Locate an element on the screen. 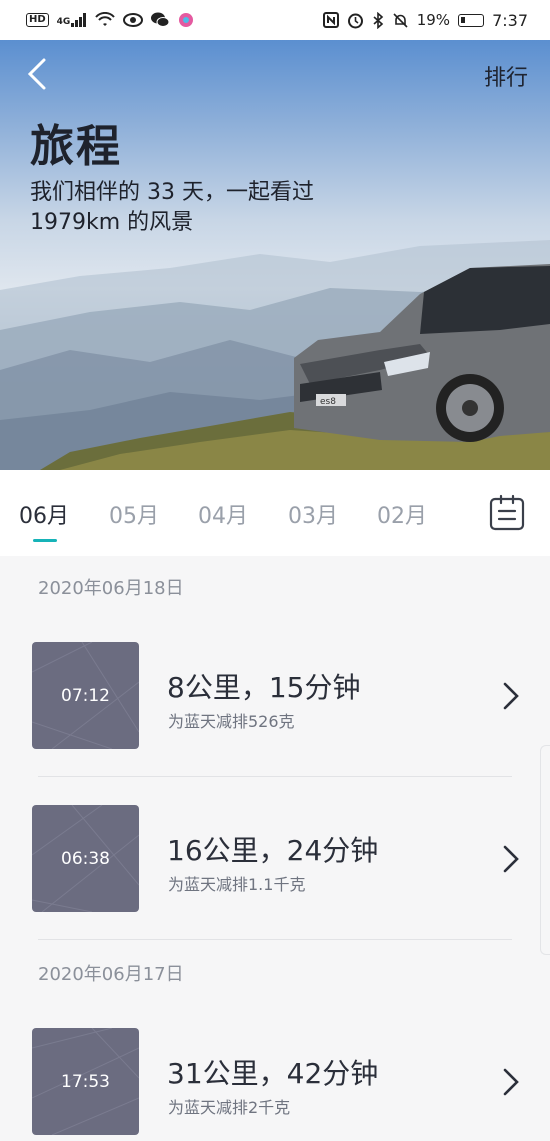 The image size is (550, 1141). trip-emission: 为蓝天减排2千克 is located at coordinates (229, 1107).